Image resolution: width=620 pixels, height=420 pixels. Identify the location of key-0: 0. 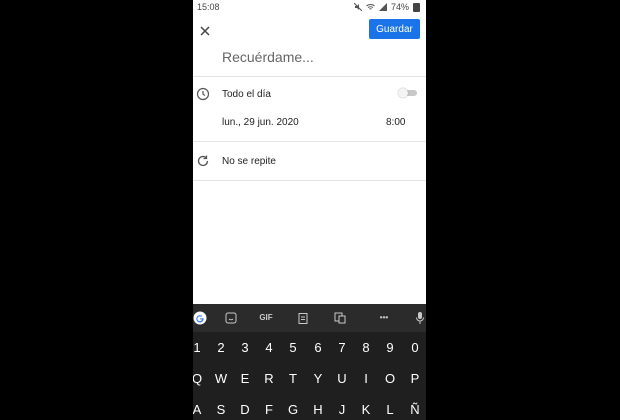
(415, 348).